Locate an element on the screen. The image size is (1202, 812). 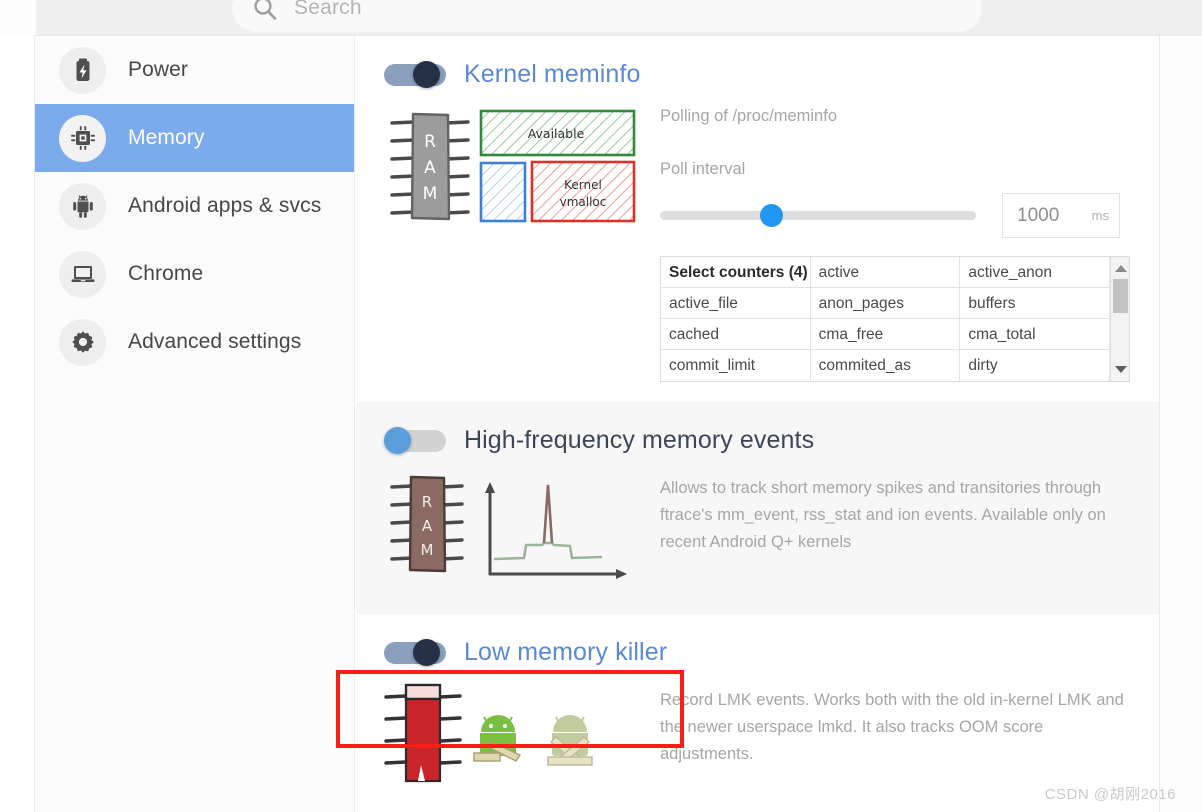
ram-meminfo-diagram: R A M Available Kernel vmalloc is located at coordinates (514, 242).